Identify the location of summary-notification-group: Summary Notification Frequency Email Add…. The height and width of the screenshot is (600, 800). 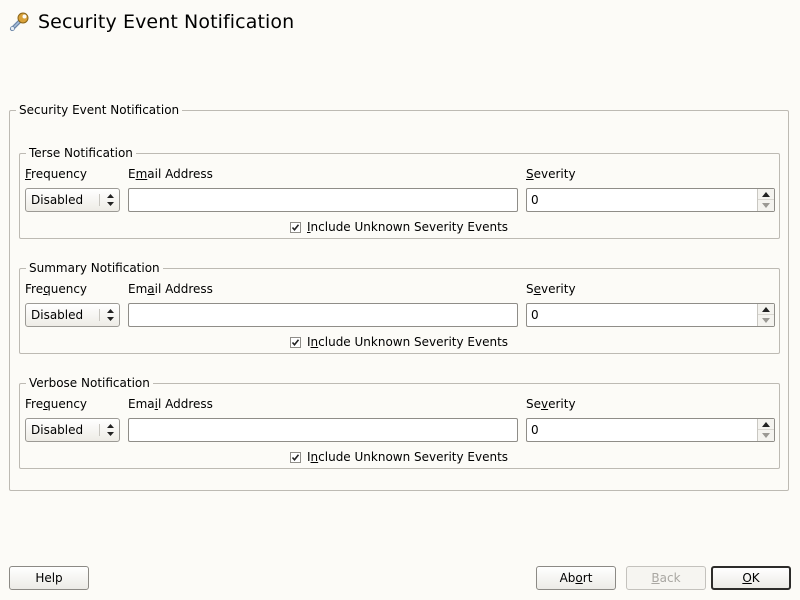
(399, 307).